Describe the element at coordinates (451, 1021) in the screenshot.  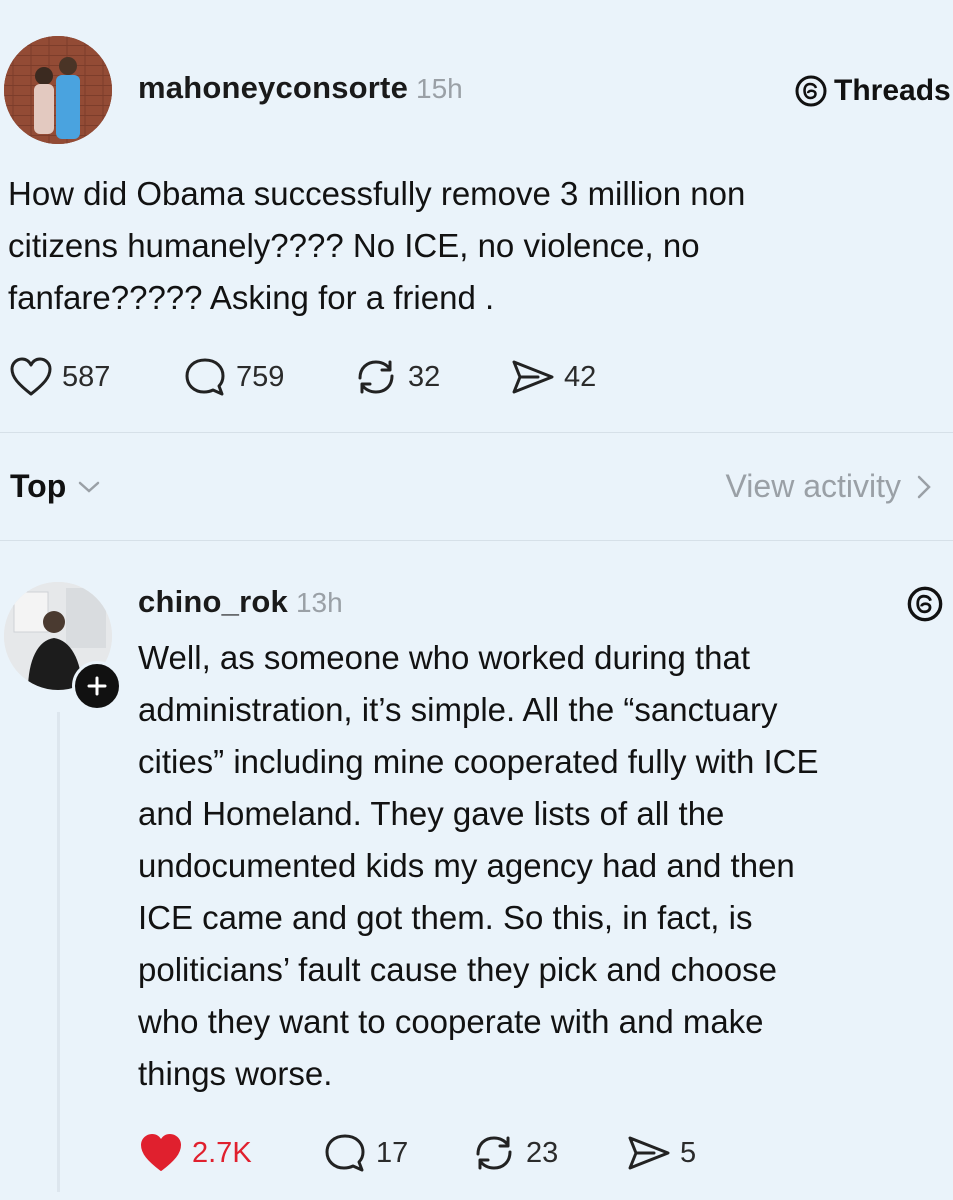
I see `reply-text-line: who they want to cooperate with and make` at that location.